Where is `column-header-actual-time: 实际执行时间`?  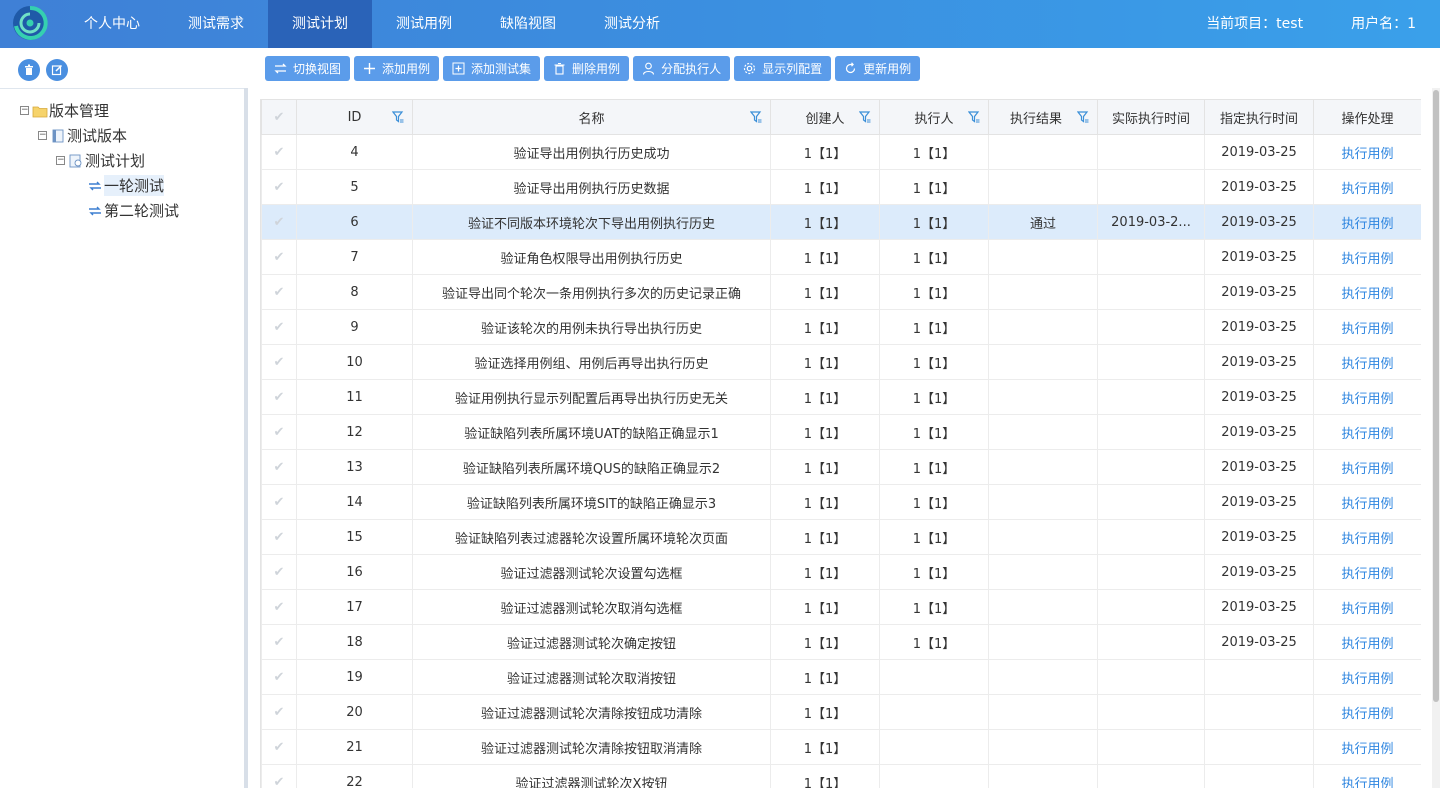 column-header-actual-time: 实际执行时间 is located at coordinates (1151, 117).